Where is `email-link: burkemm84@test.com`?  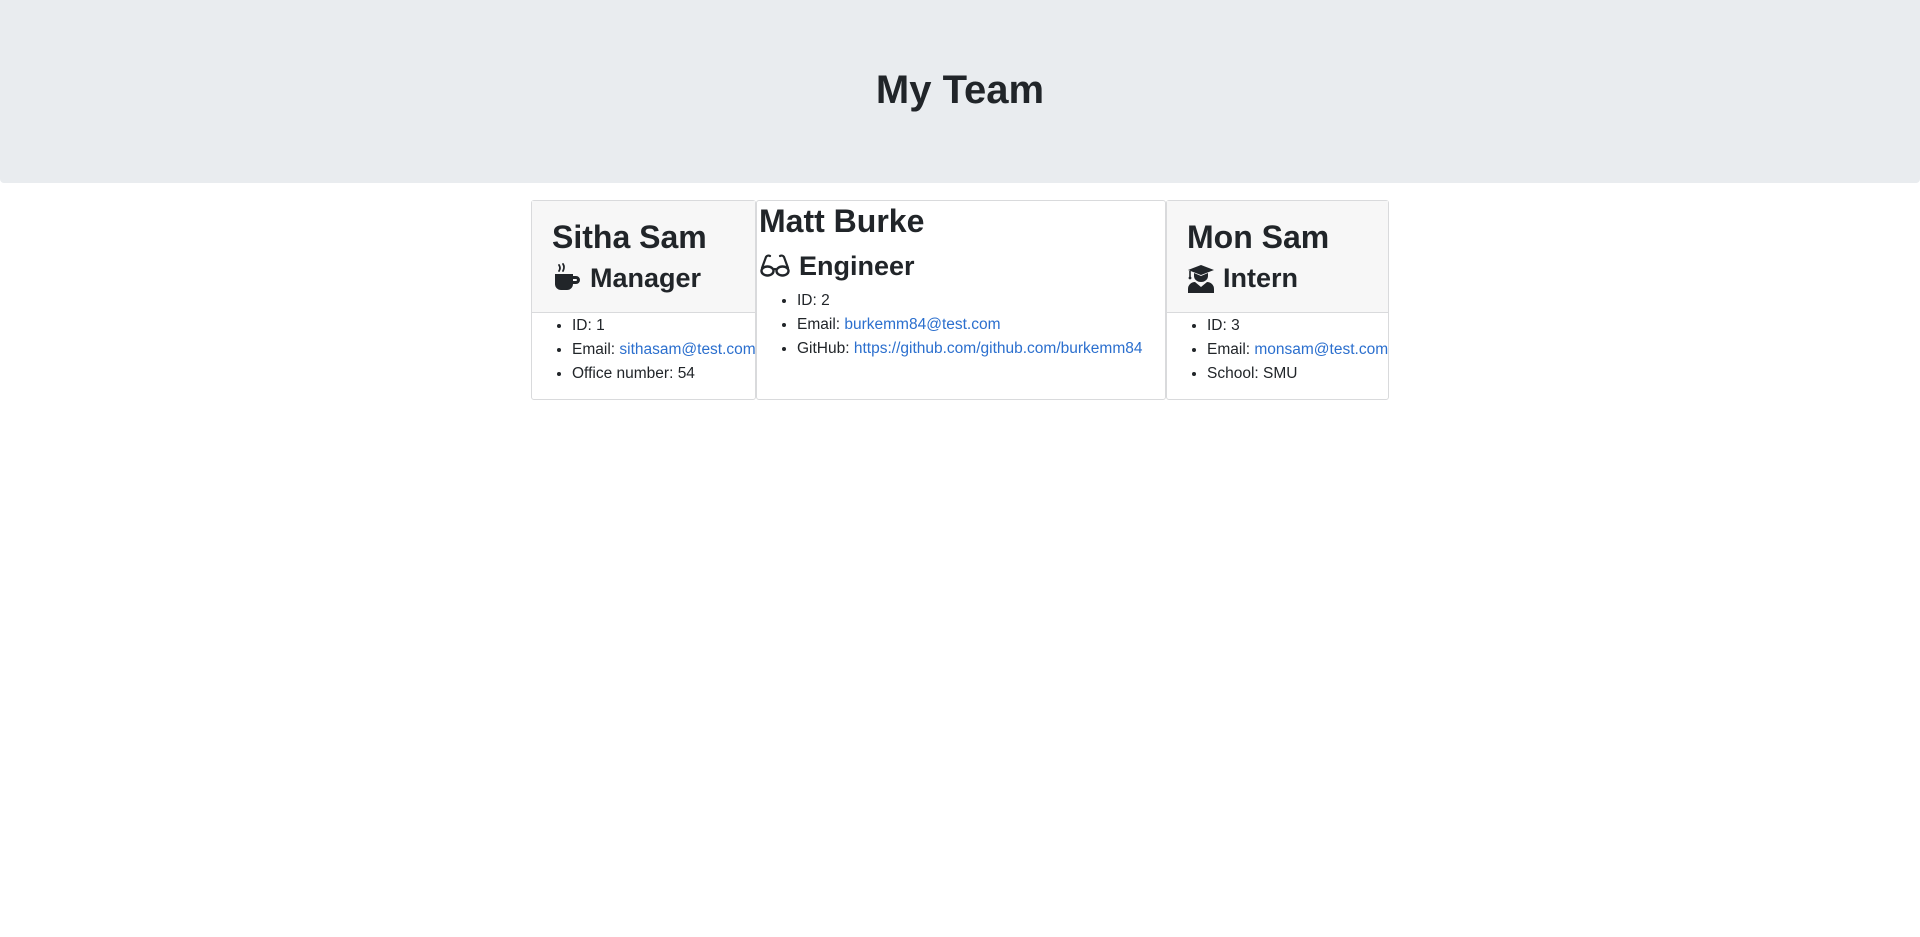
email-link: burkemm84@test.com is located at coordinates (922, 324).